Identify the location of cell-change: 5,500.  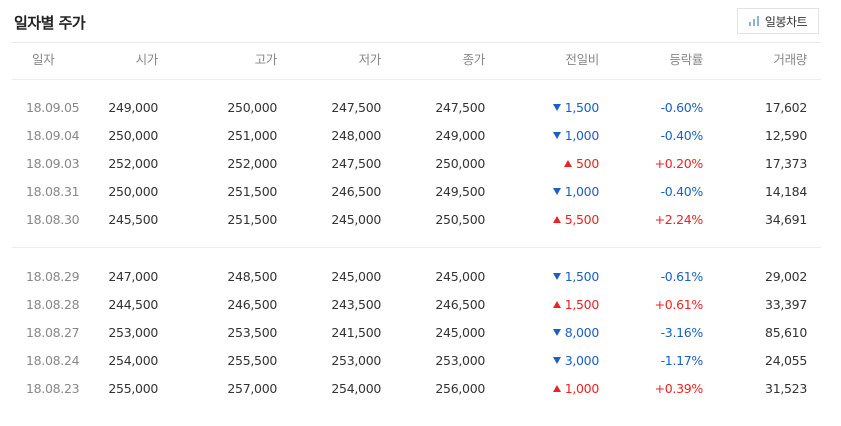
(576, 220).